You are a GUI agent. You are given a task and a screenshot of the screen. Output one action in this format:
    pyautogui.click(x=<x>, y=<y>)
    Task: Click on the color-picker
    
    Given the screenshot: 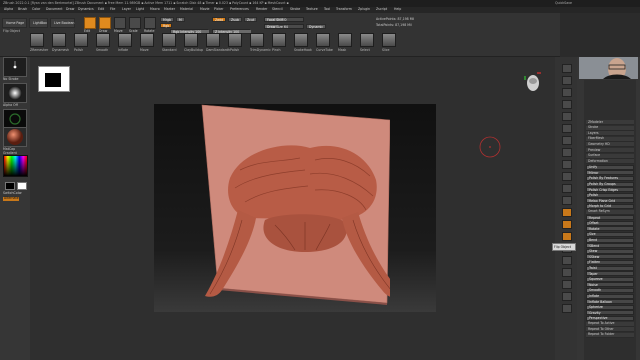 What is the action you would take?
    pyautogui.click(x=15, y=166)
    